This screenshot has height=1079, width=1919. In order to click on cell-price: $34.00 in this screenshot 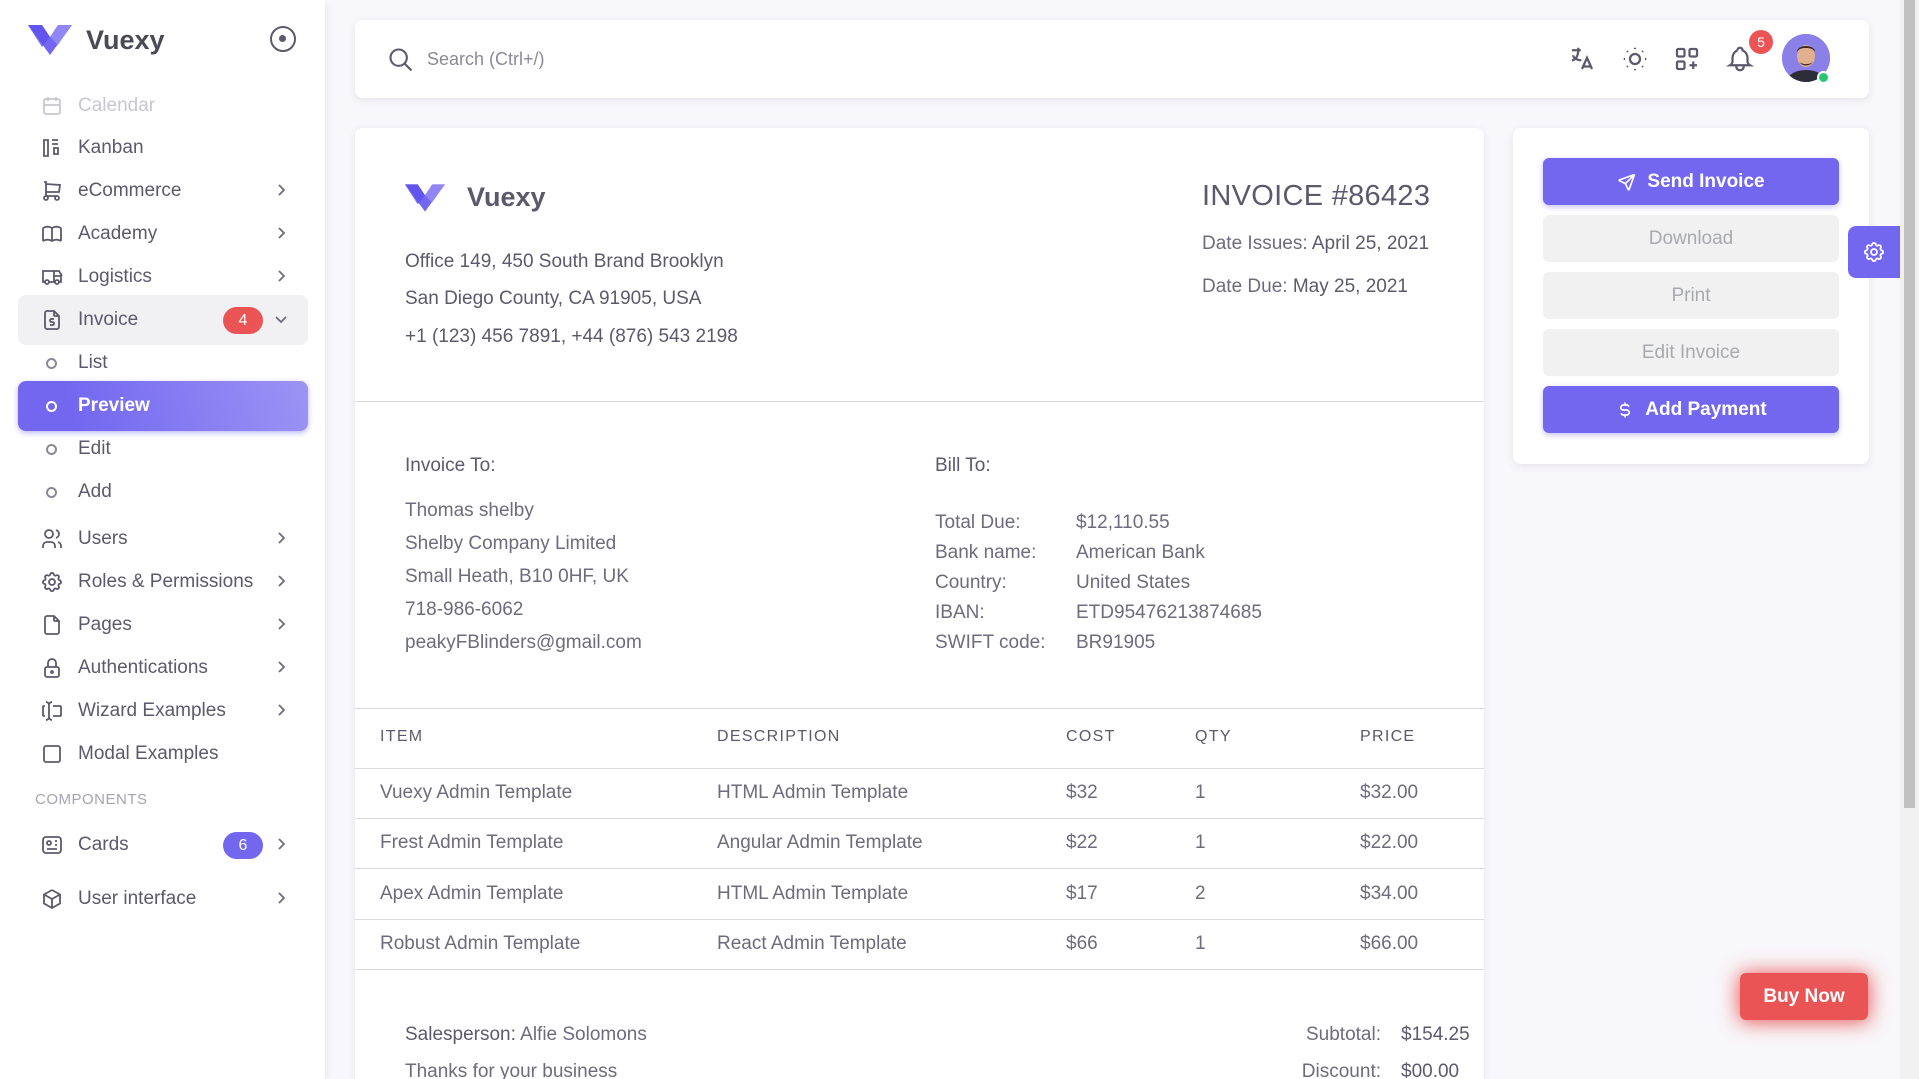, I will do `click(1389, 893)`.